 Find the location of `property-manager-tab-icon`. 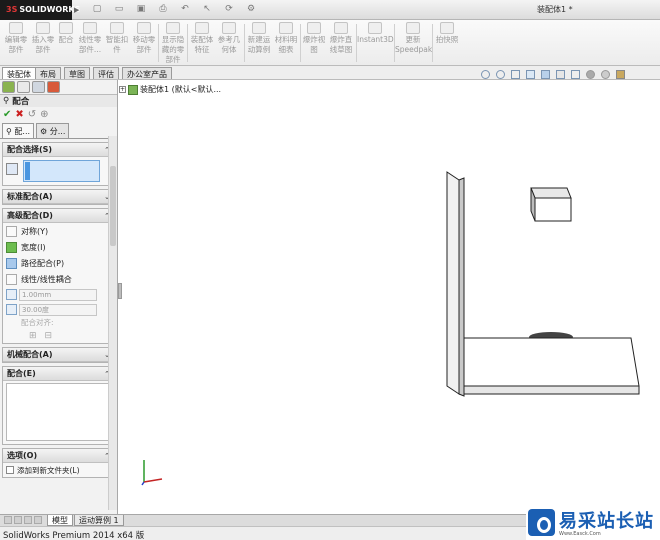

property-manager-tab-icon is located at coordinates (23, 87).